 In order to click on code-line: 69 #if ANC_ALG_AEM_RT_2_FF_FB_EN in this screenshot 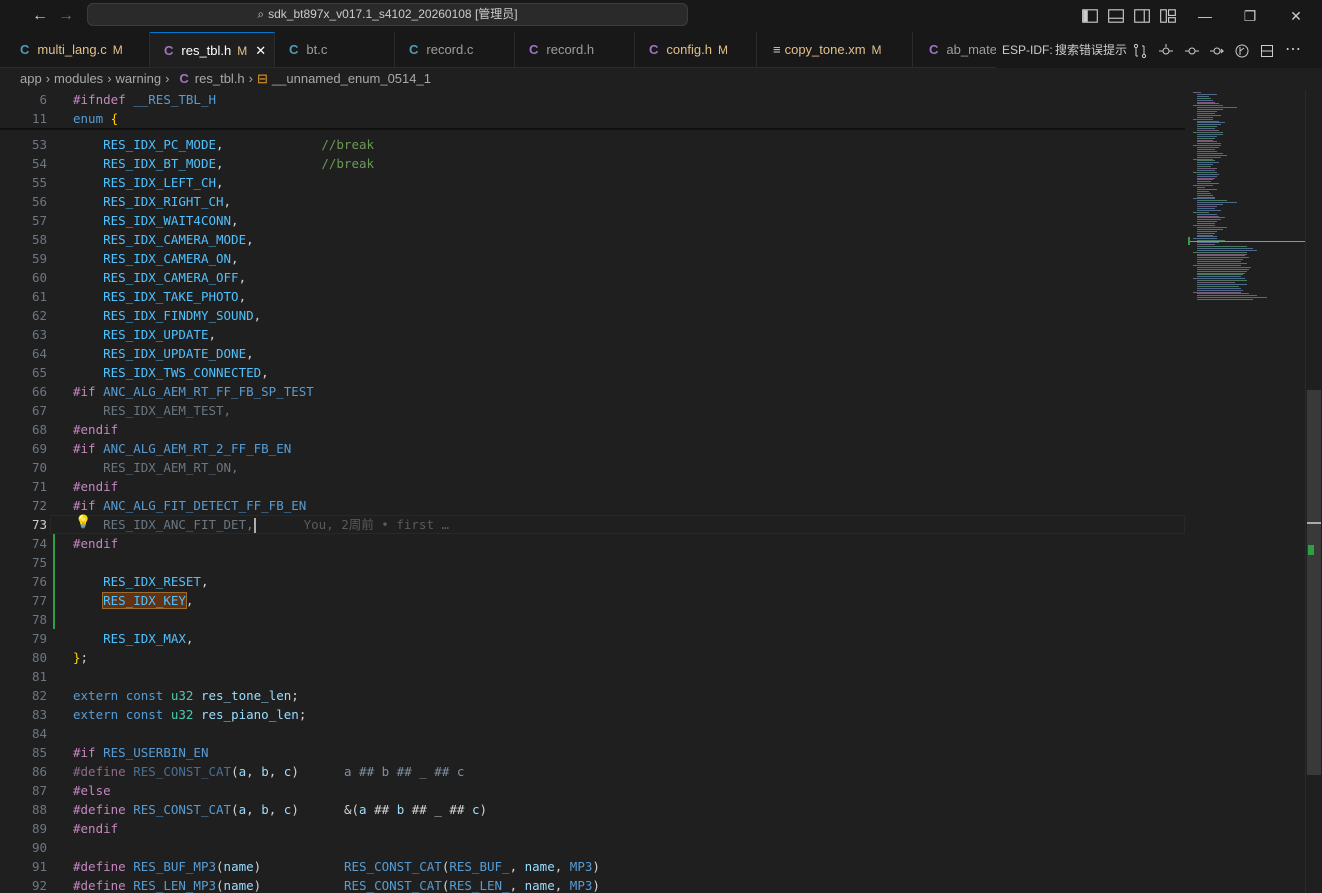, I will do `click(592, 448)`.